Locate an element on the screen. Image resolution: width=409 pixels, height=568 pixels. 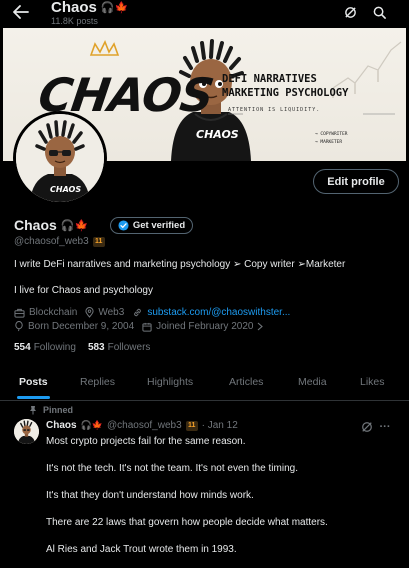
banner-tagline: ATTENTION IS LIQUIDITY. is located at coordinates (274, 110).